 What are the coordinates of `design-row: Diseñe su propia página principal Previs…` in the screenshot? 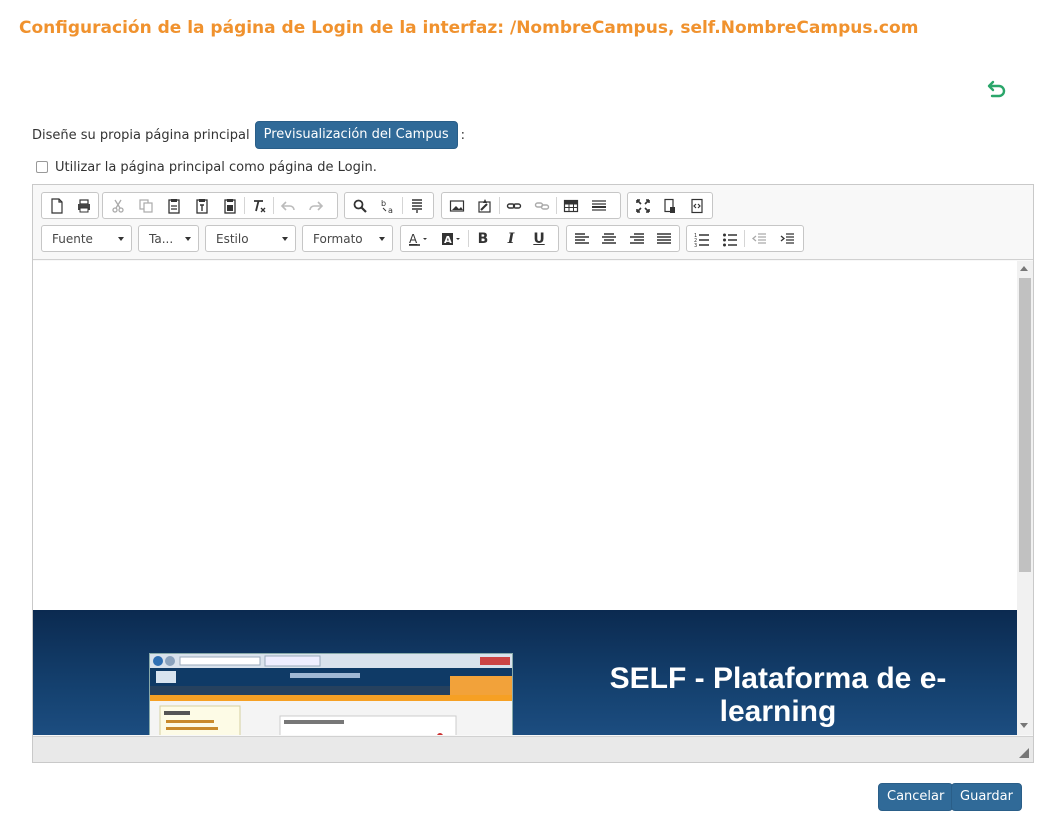 It's located at (248, 135).